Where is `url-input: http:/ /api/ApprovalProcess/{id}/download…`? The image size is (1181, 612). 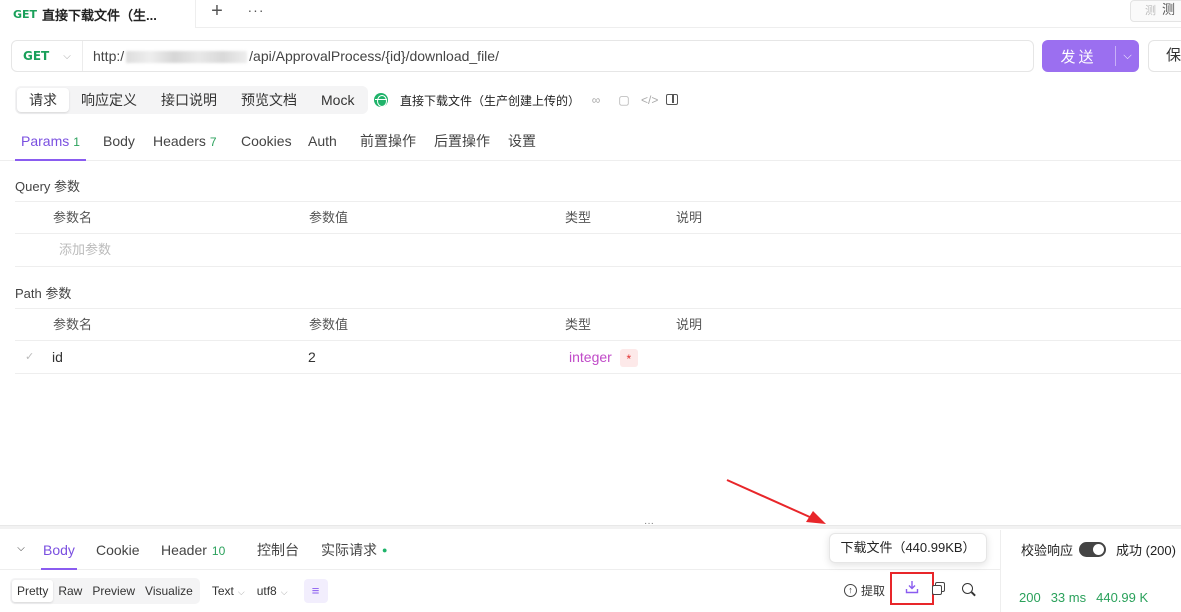
url-input: http:/ /api/ApprovalProcess/{id}/download… is located at coordinates (296, 56).